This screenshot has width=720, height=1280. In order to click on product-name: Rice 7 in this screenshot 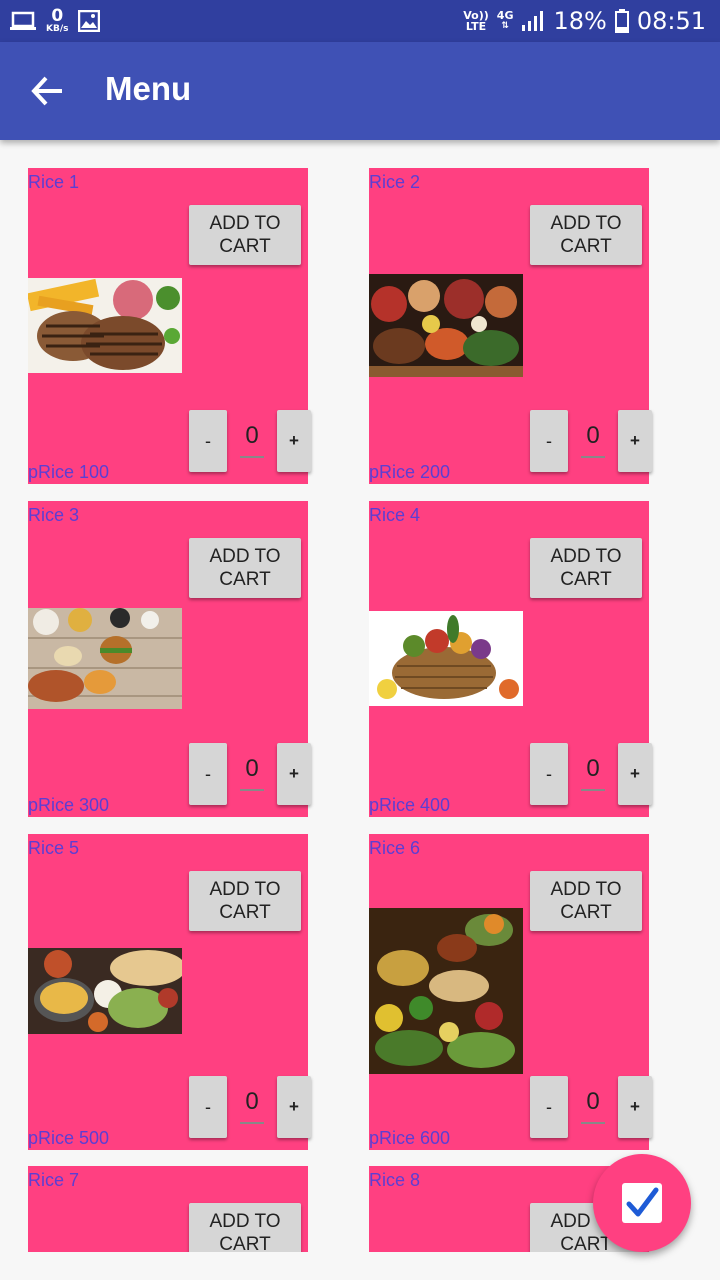, I will do `click(54, 1180)`.